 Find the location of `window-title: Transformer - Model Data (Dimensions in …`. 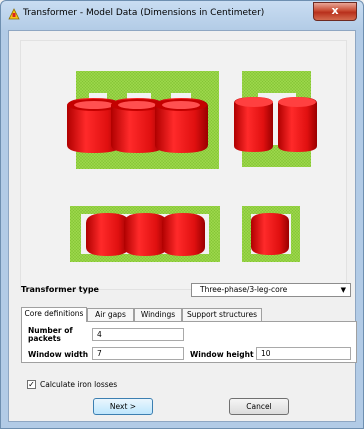

window-title: Transformer - Model Data (Dimensions in … is located at coordinates (144, 13).